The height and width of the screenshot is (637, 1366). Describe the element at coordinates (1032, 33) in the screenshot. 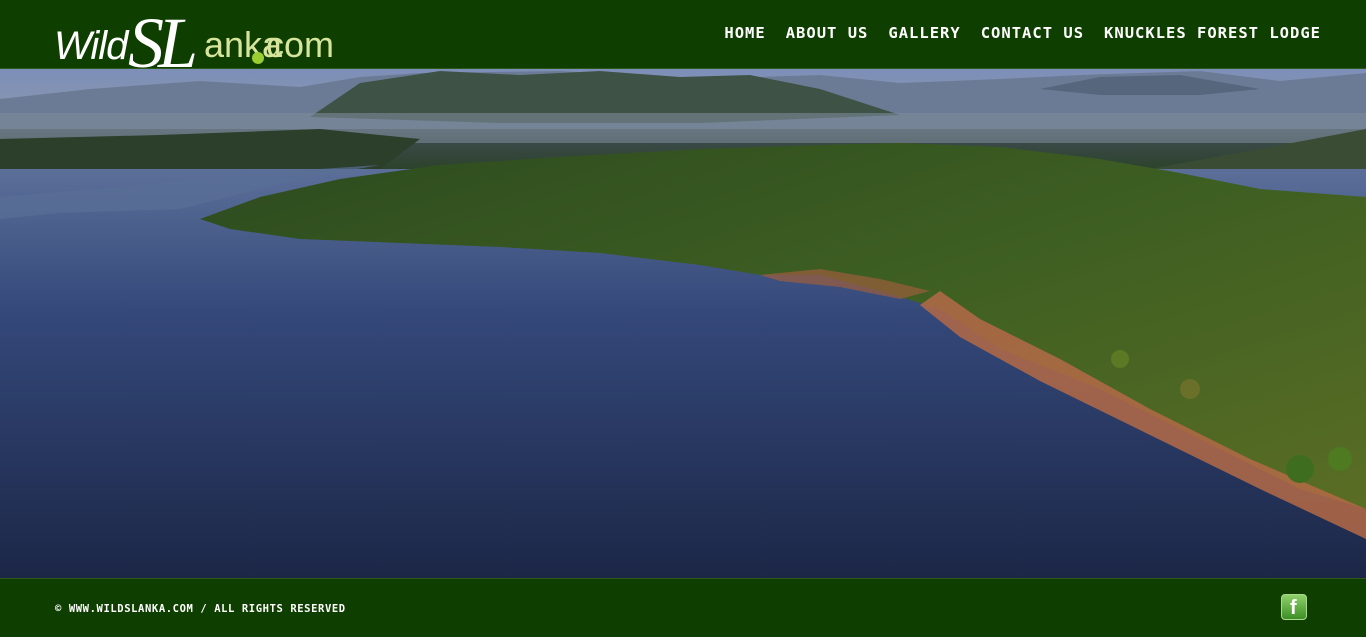

I see `nav-contact-us: CONTACT US` at that location.